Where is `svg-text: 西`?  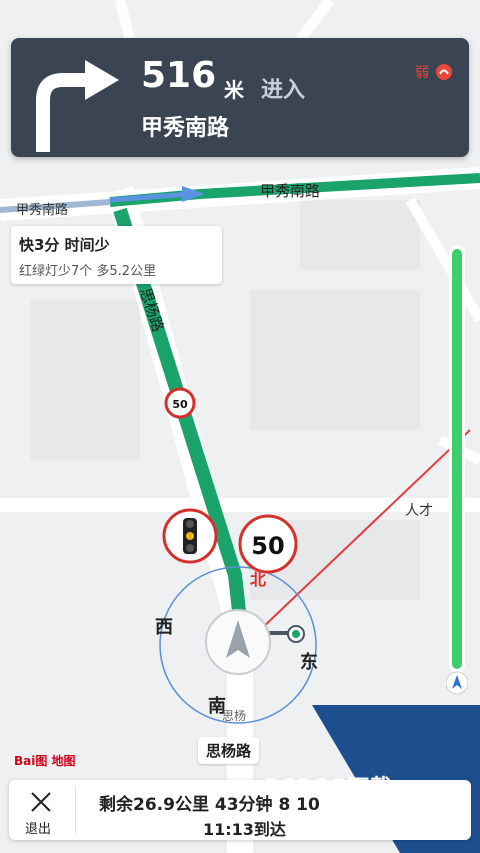 svg-text: 西 is located at coordinates (164, 627).